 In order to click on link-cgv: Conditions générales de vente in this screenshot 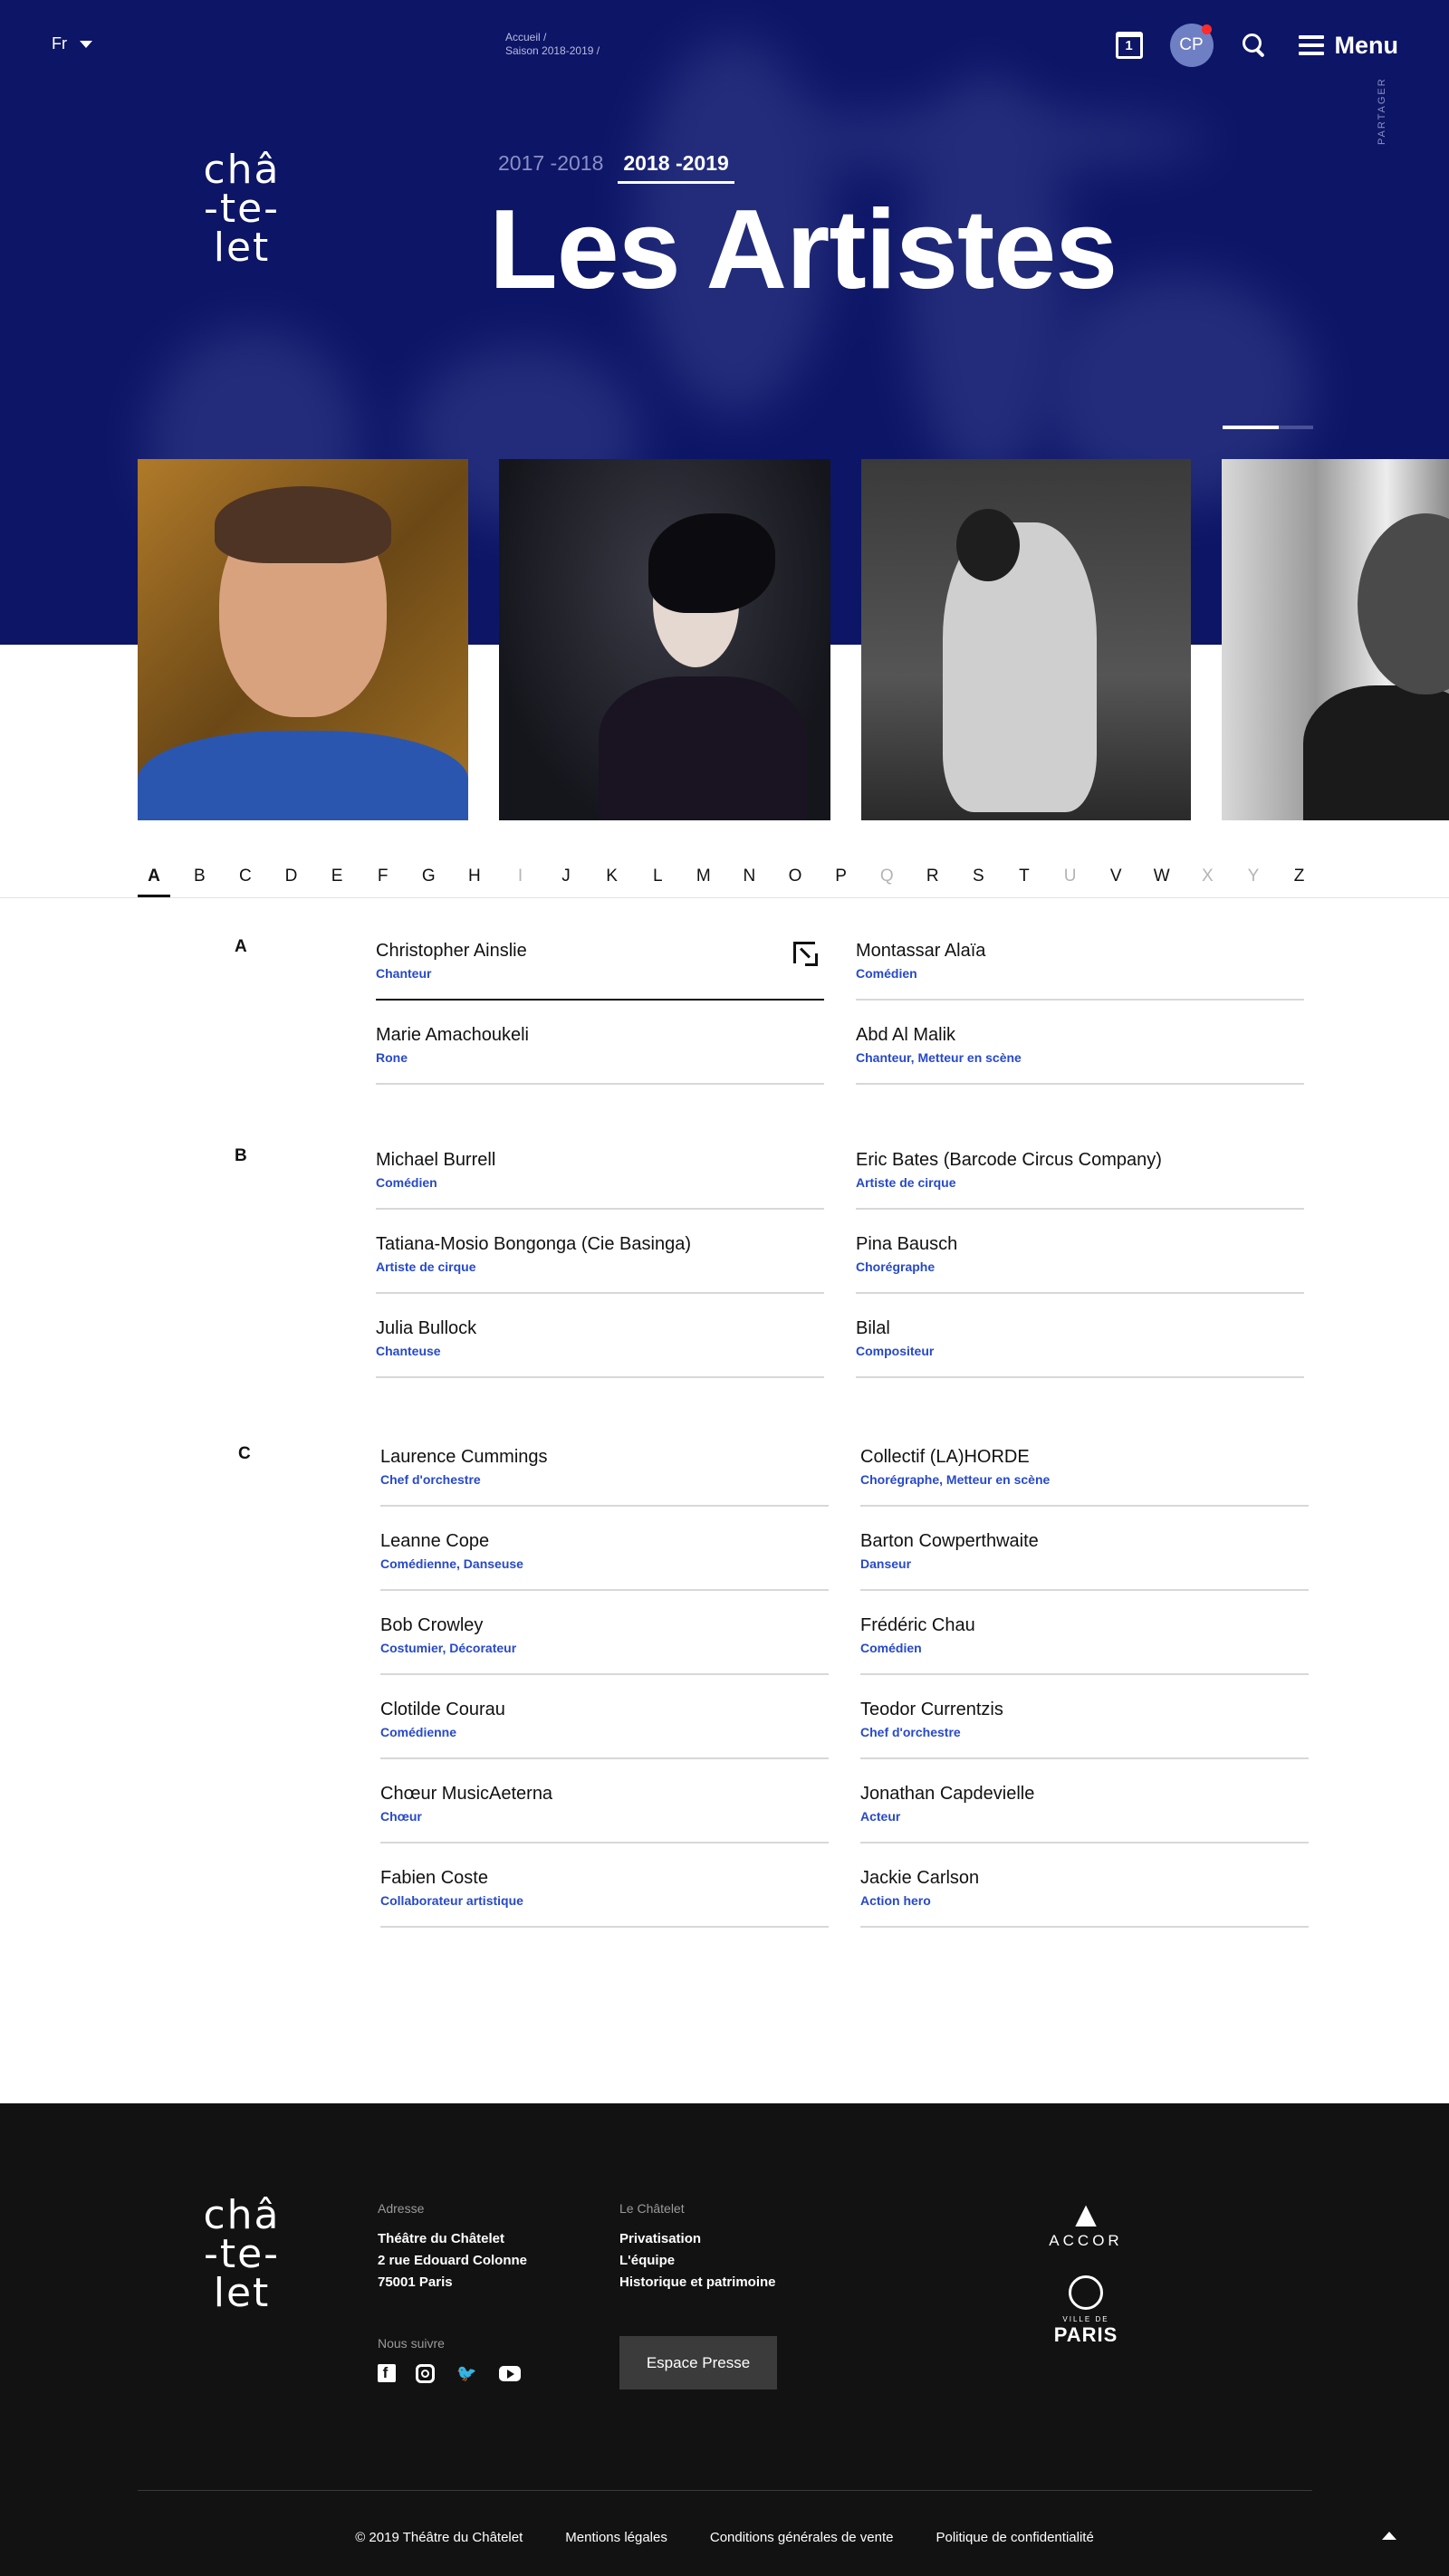, I will do `click(802, 2537)`.